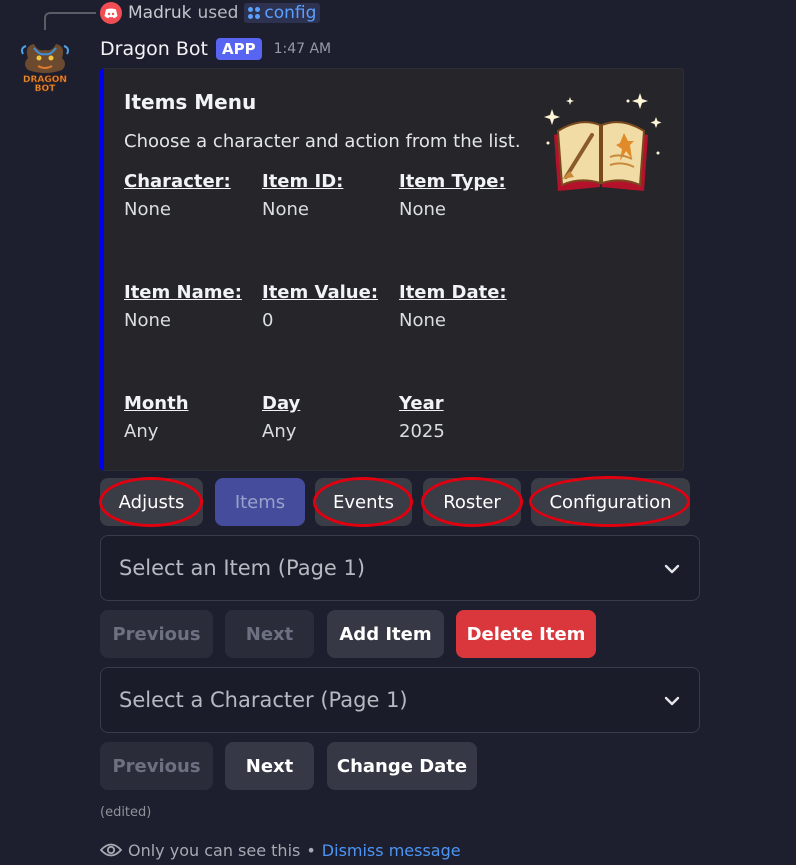 This screenshot has width=796, height=865. I want to click on field-name: Character:, so click(177, 181).